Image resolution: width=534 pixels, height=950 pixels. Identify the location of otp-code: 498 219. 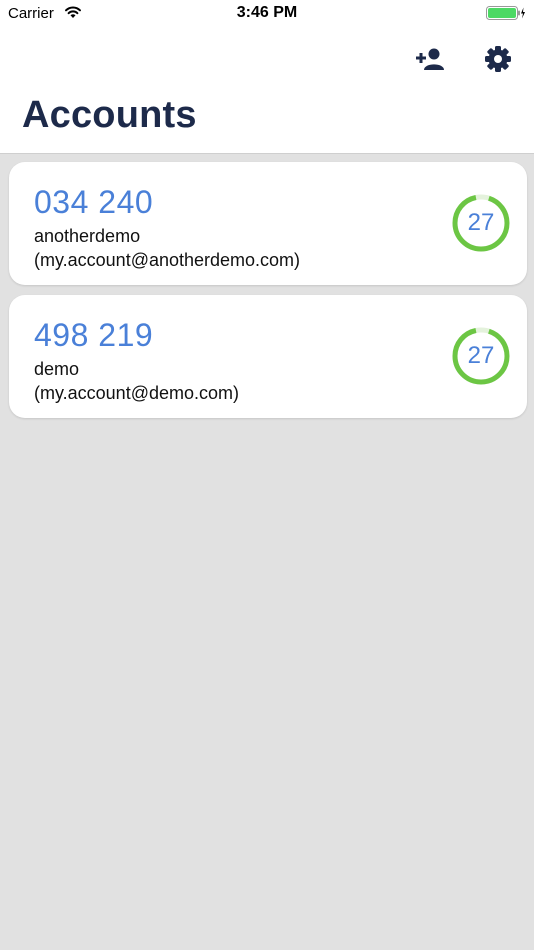
(94, 335).